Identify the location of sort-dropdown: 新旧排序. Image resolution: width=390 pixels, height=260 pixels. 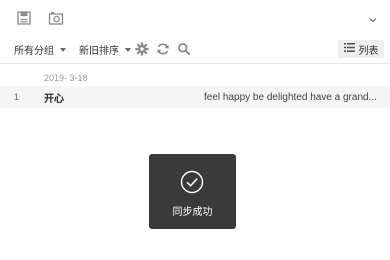
(105, 49).